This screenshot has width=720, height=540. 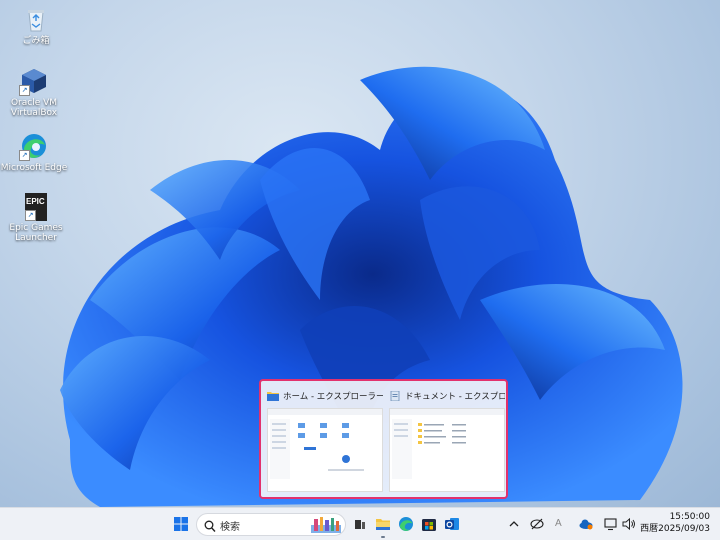 I want to click on desktop-icon-edge: ↗ Microsoft Edge, so click(x=34, y=152).